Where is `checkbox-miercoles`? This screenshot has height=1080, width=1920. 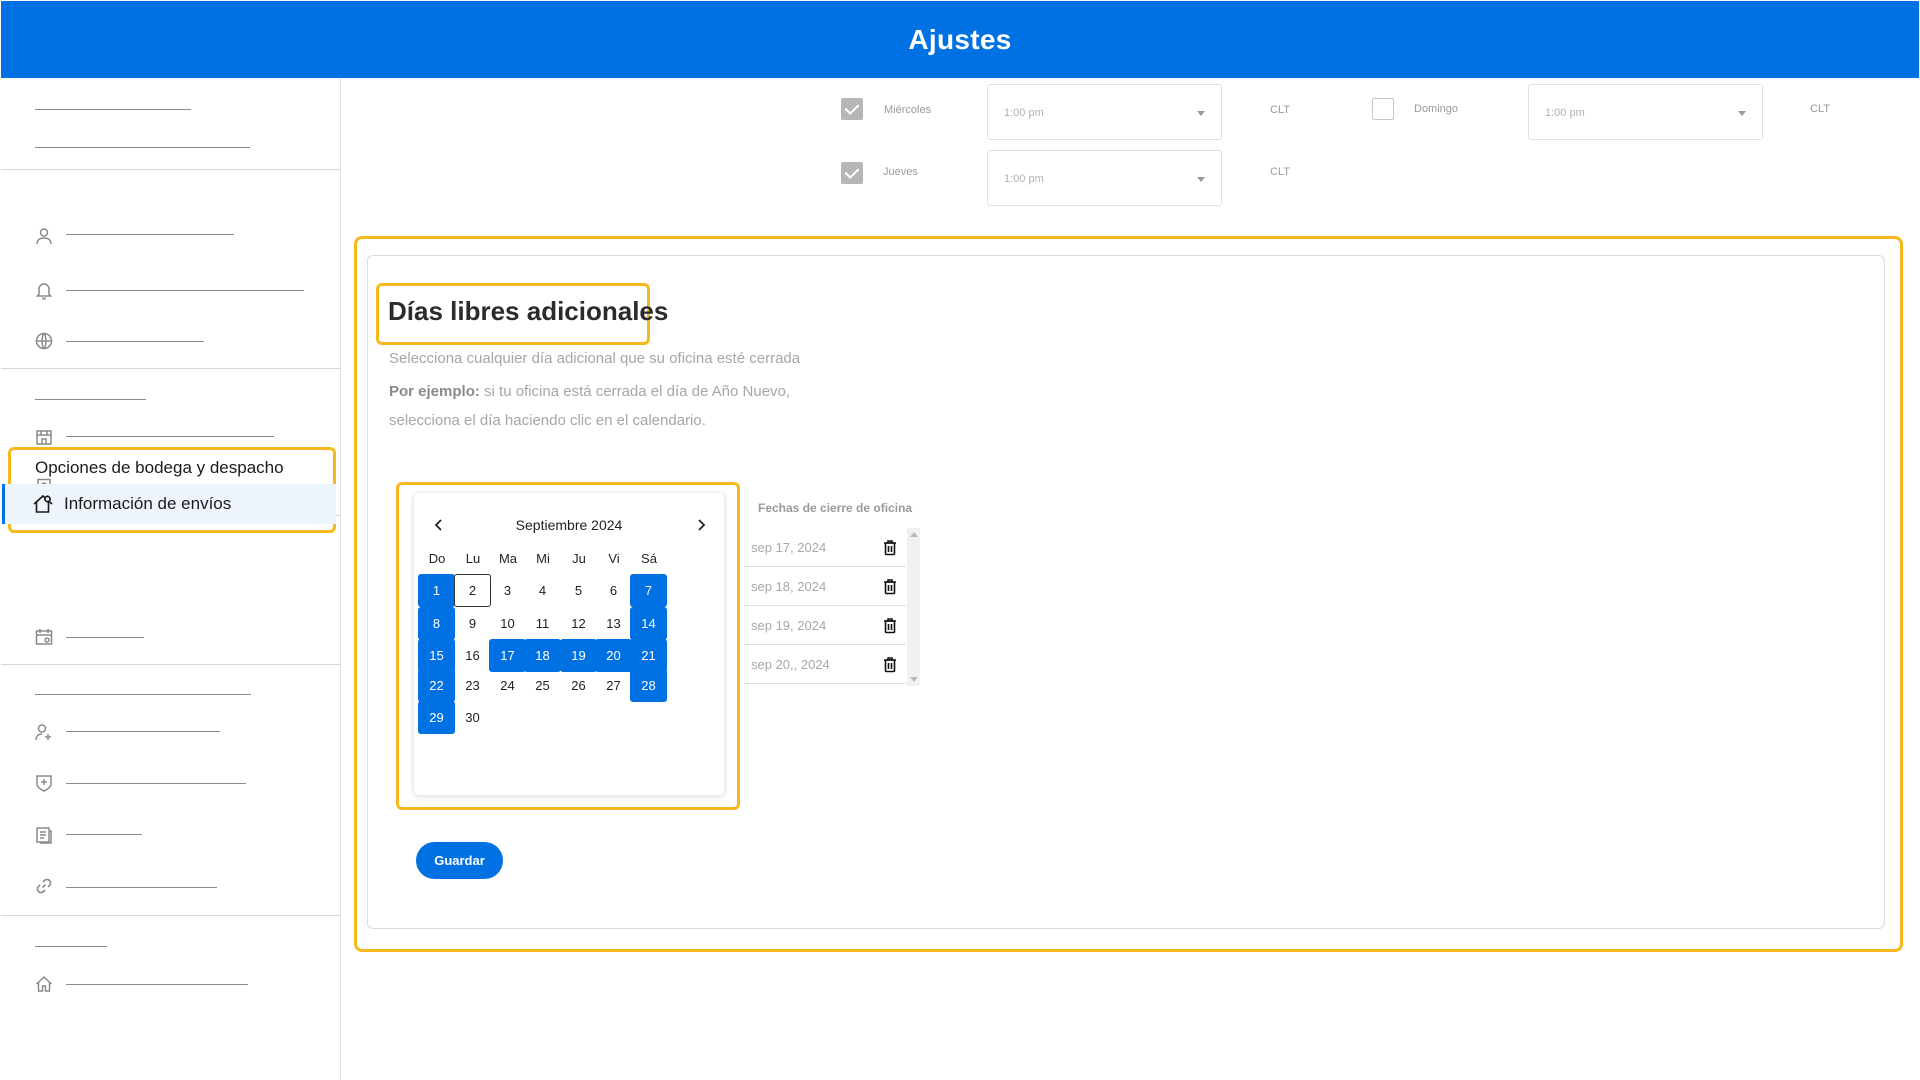
checkbox-miercoles is located at coordinates (852, 109).